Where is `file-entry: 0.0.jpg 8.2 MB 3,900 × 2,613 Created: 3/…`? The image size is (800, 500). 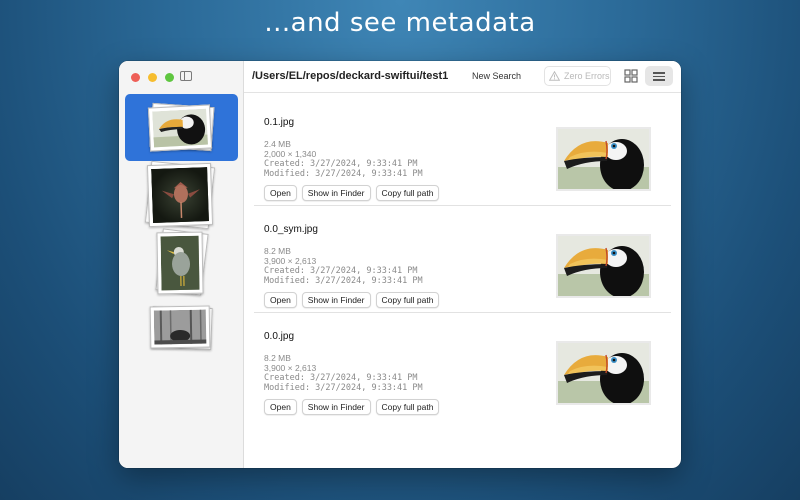 file-entry: 0.0.jpg 8.2 MB 3,900 × 2,613 Created: 3/… is located at coordinates (462, 366).